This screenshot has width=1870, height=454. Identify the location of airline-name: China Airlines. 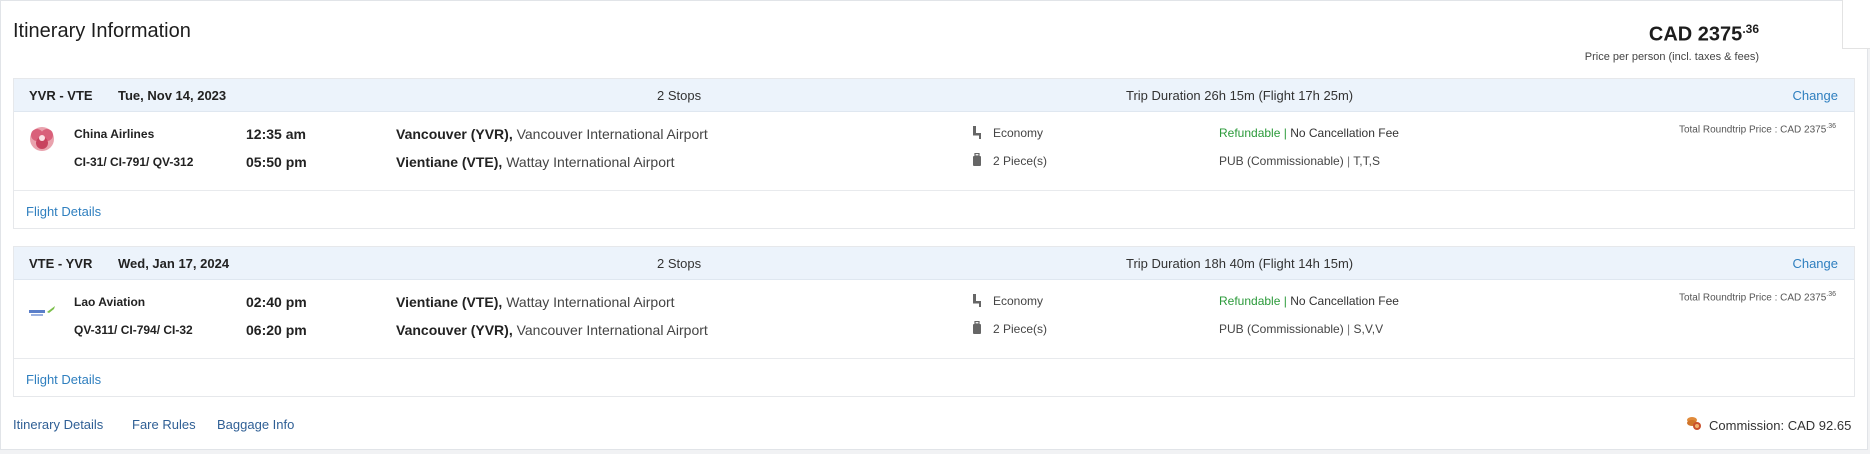
(114, 134).